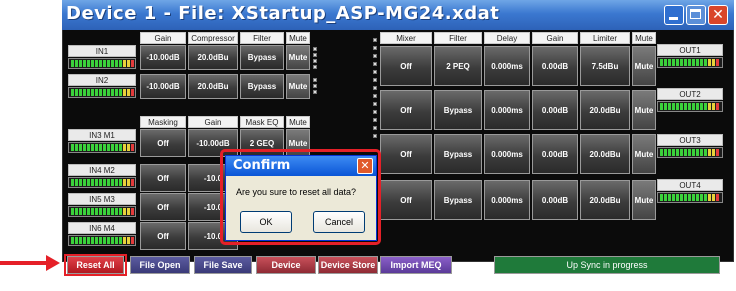 The width and height of the screenshot is (736, 291). What do you see at coordinates (213, 122) in the screenshot?
I see `col-header-mic-gain: Gain` at bounding box center [213, 122].